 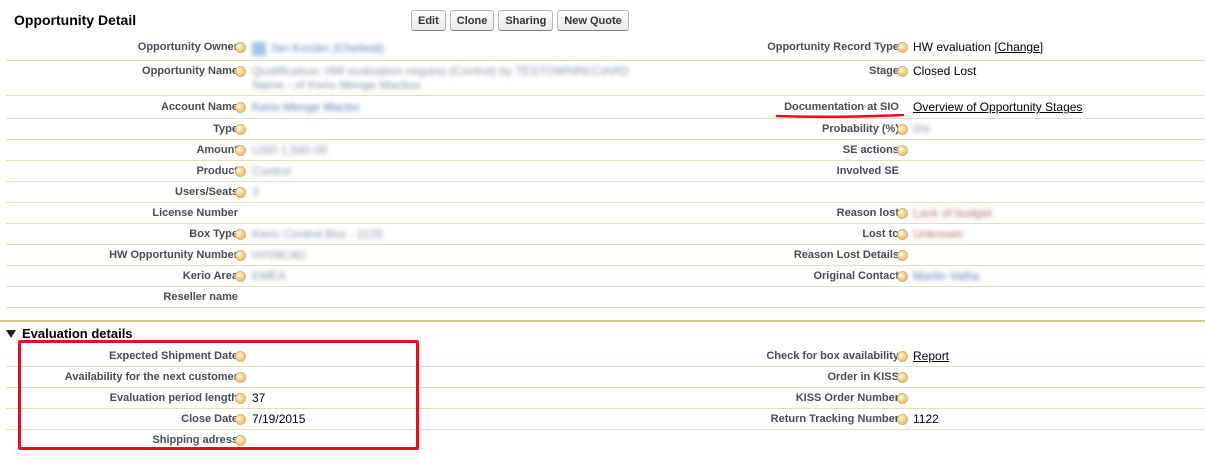 I want to click on field-value-kerio-area: EMEA, so click(x=269, y=276).